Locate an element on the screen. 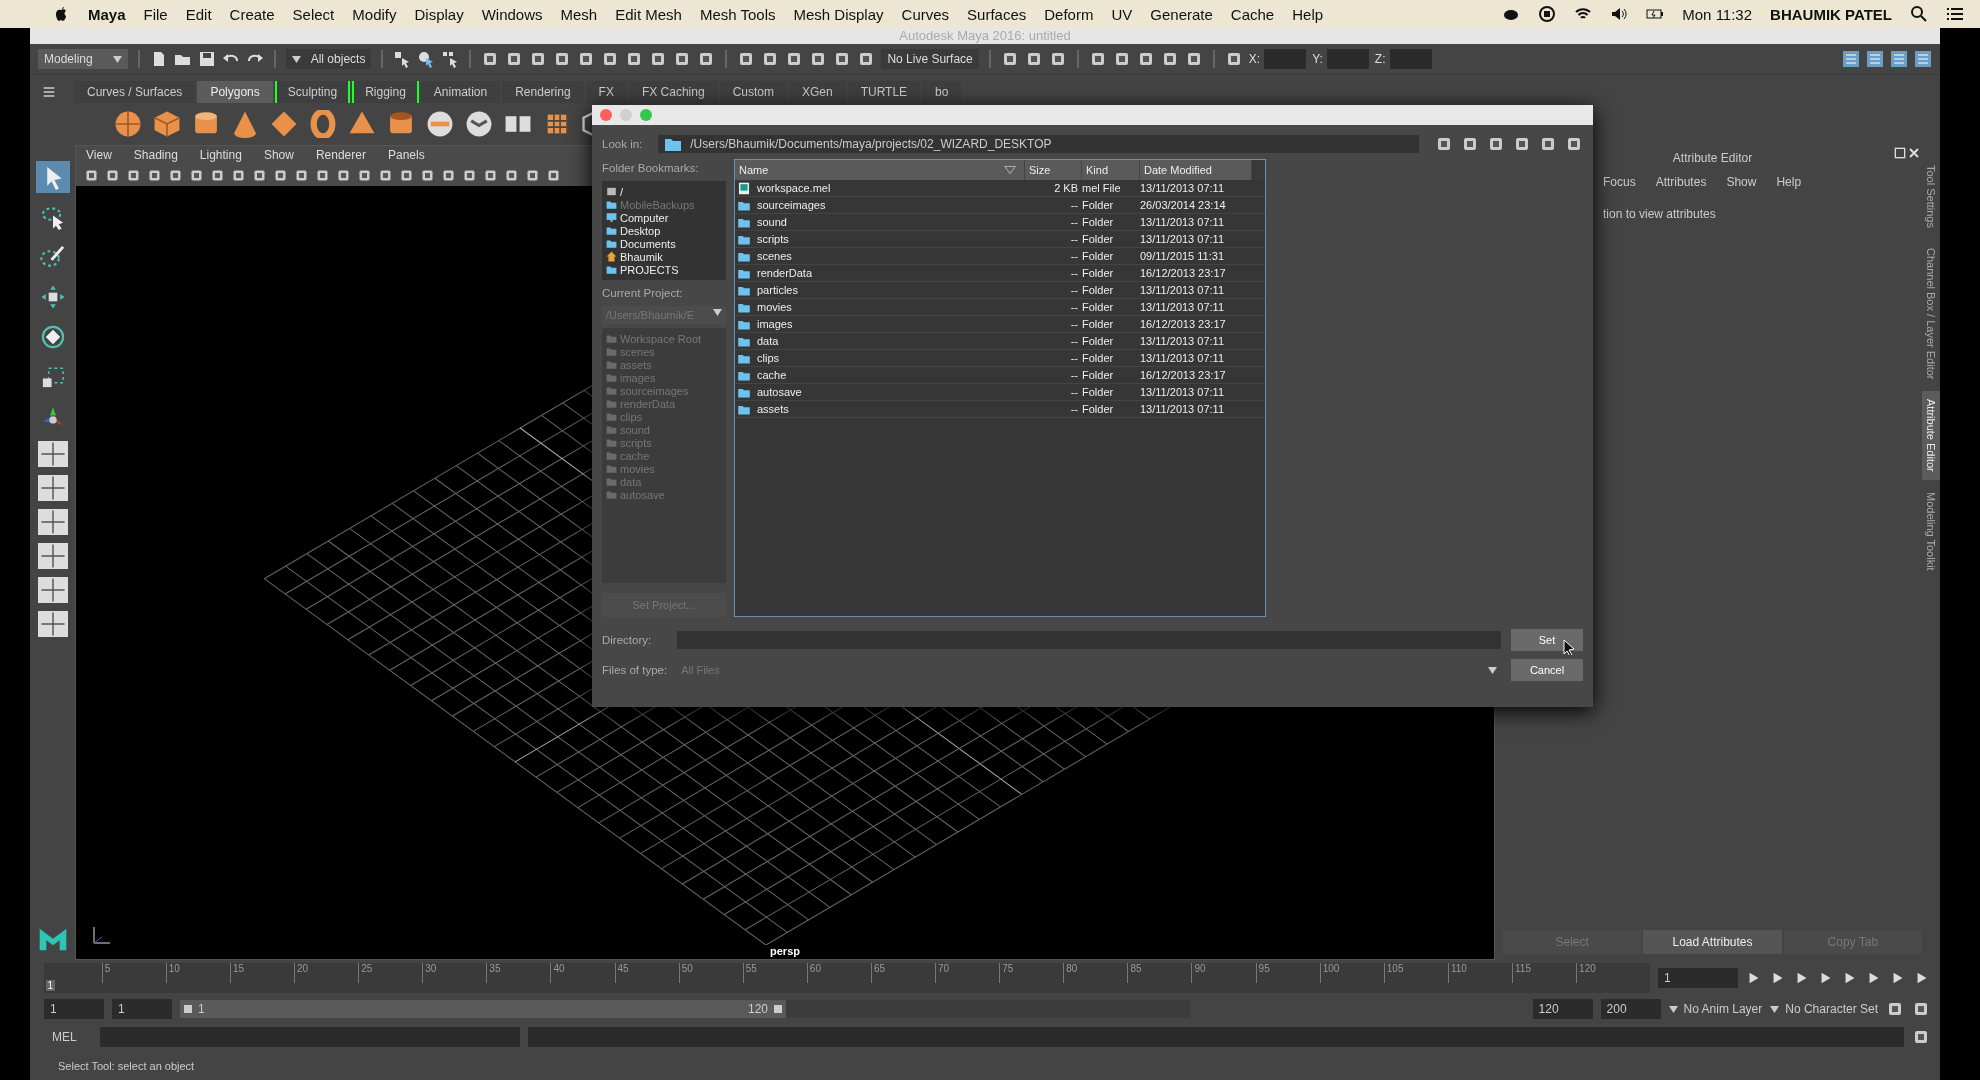 Image resolution: width=1980 pixels, height=1080 pixels. menu-item: File is located at coordinates (155, 14).